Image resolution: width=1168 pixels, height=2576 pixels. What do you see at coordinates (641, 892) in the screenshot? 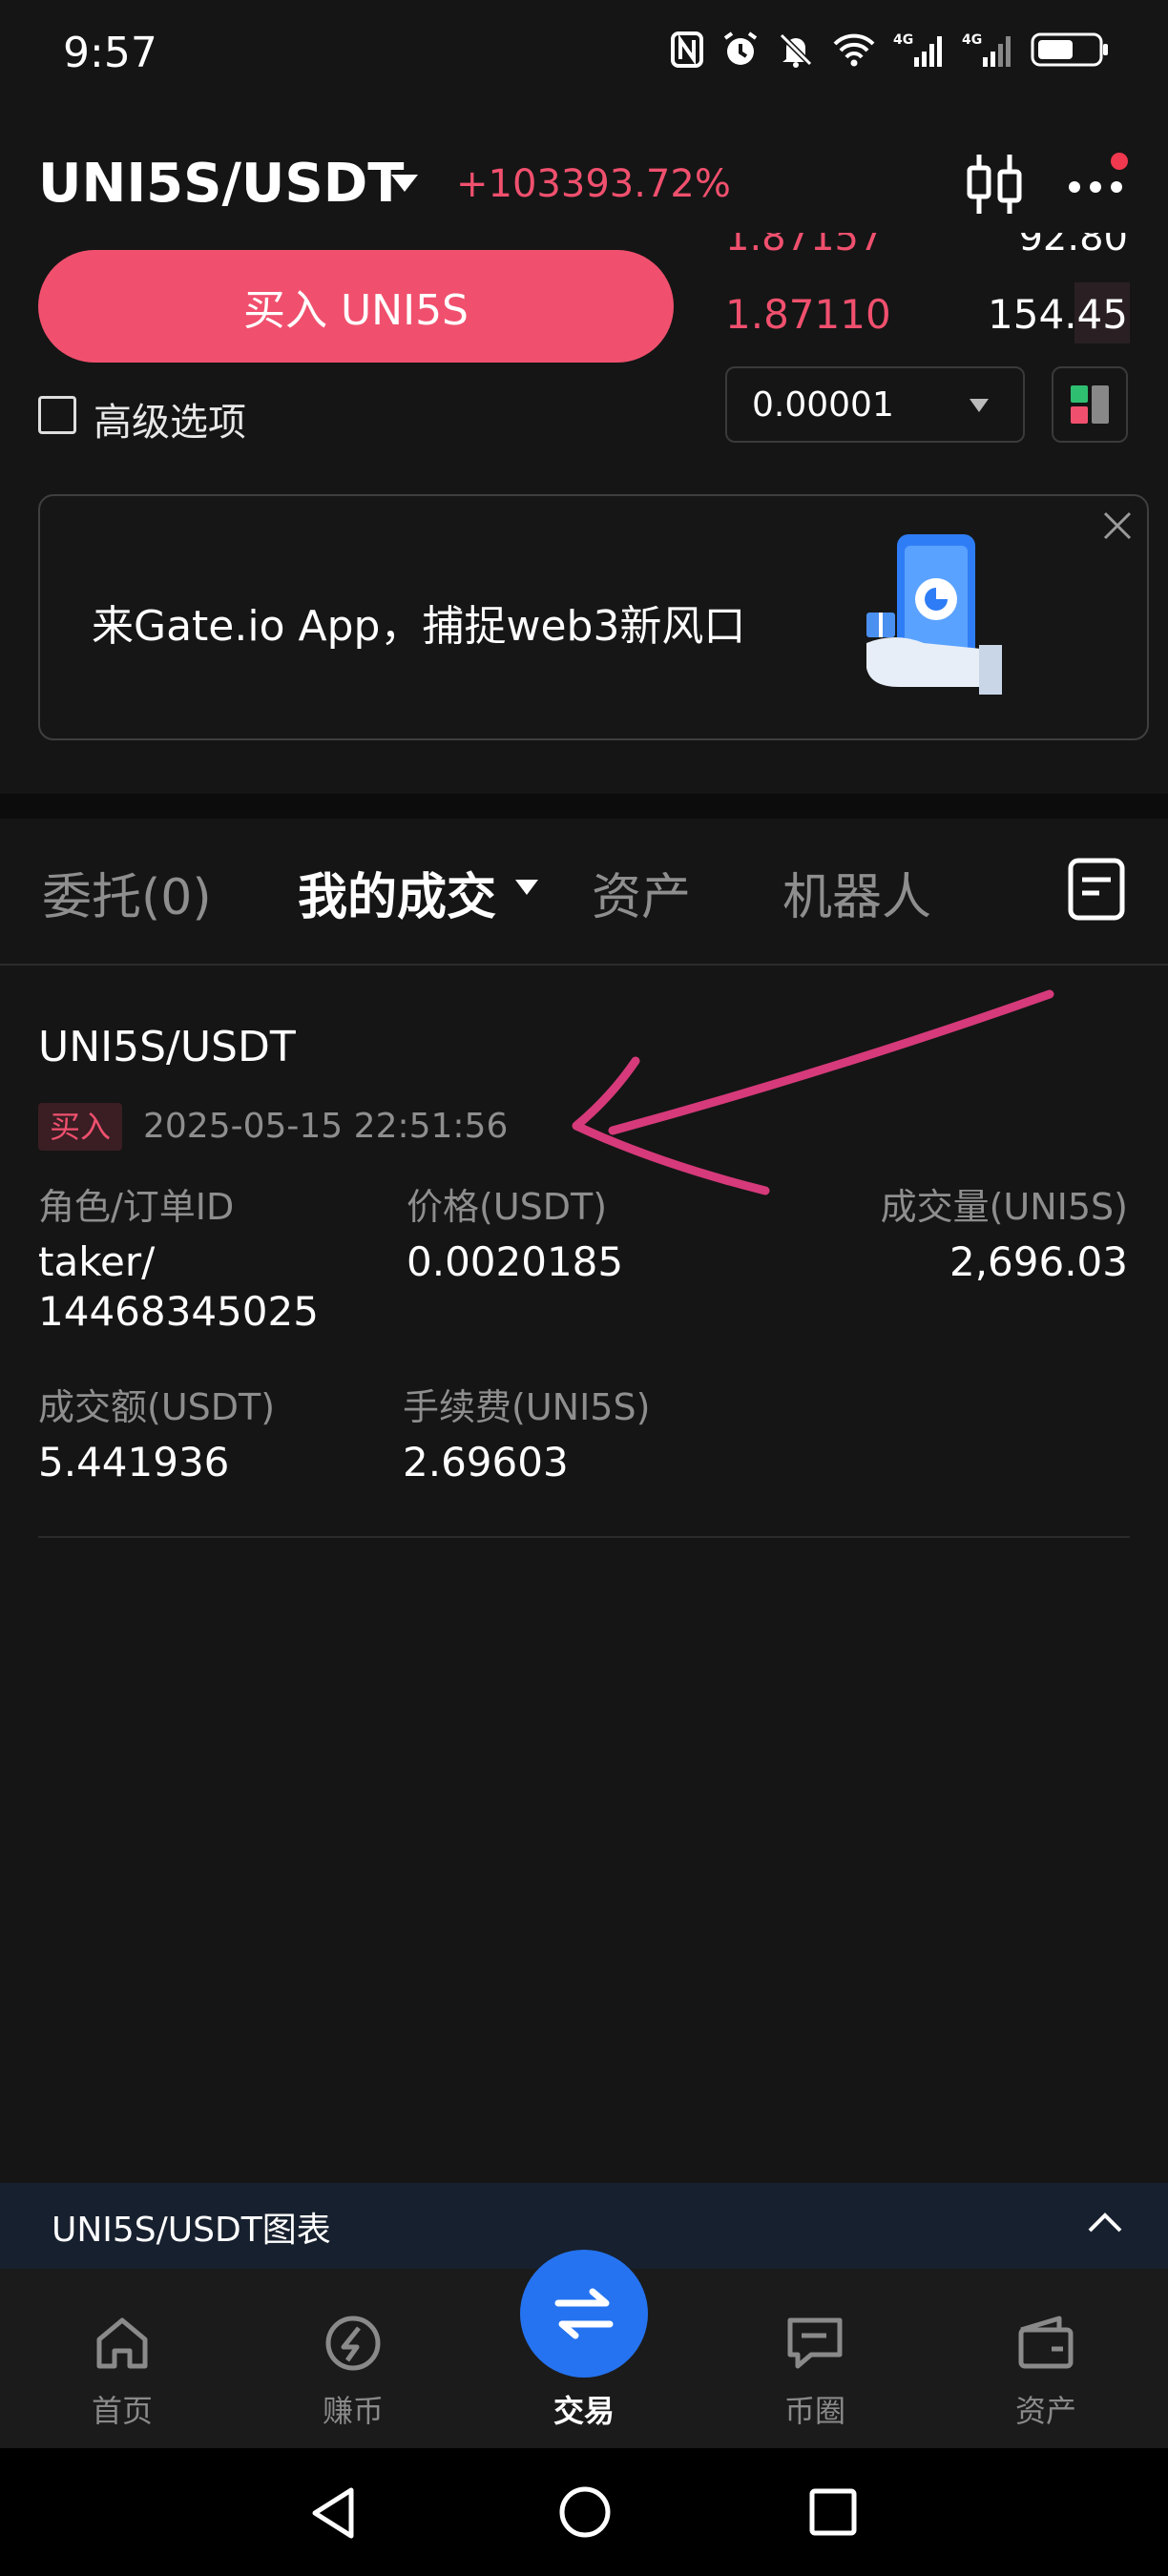
I see `tab-assets: 资产` at bounding box center [641, 892].